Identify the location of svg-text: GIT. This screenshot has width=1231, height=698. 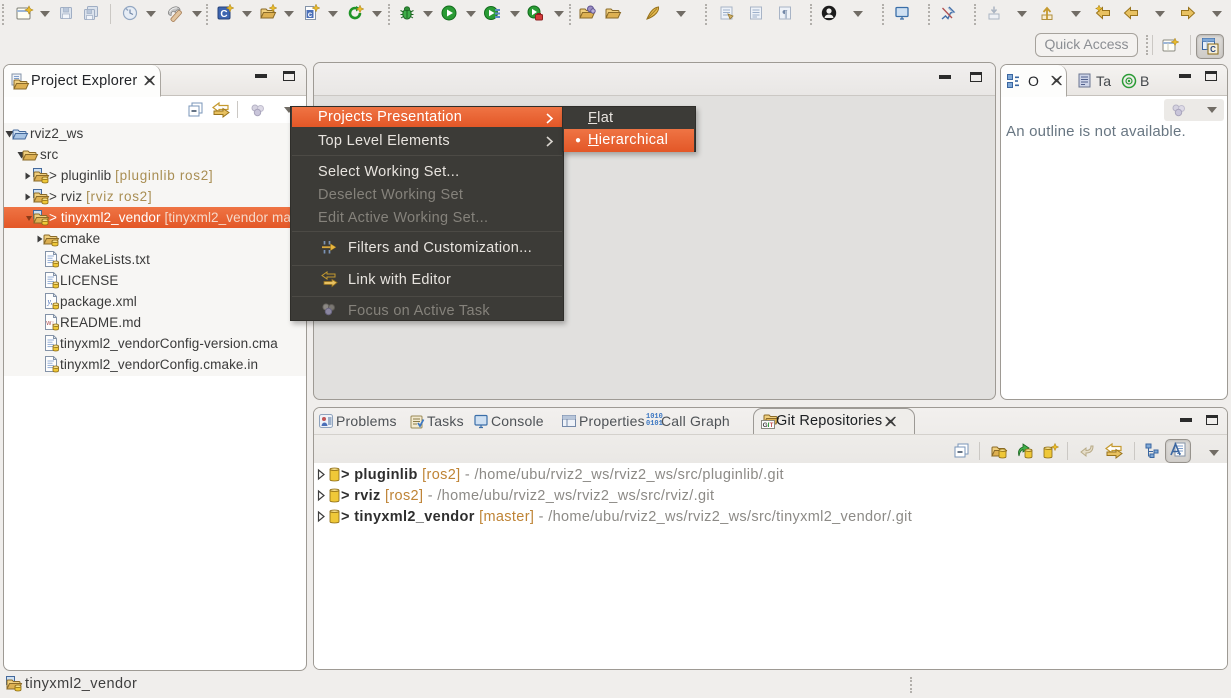
(768, 425).